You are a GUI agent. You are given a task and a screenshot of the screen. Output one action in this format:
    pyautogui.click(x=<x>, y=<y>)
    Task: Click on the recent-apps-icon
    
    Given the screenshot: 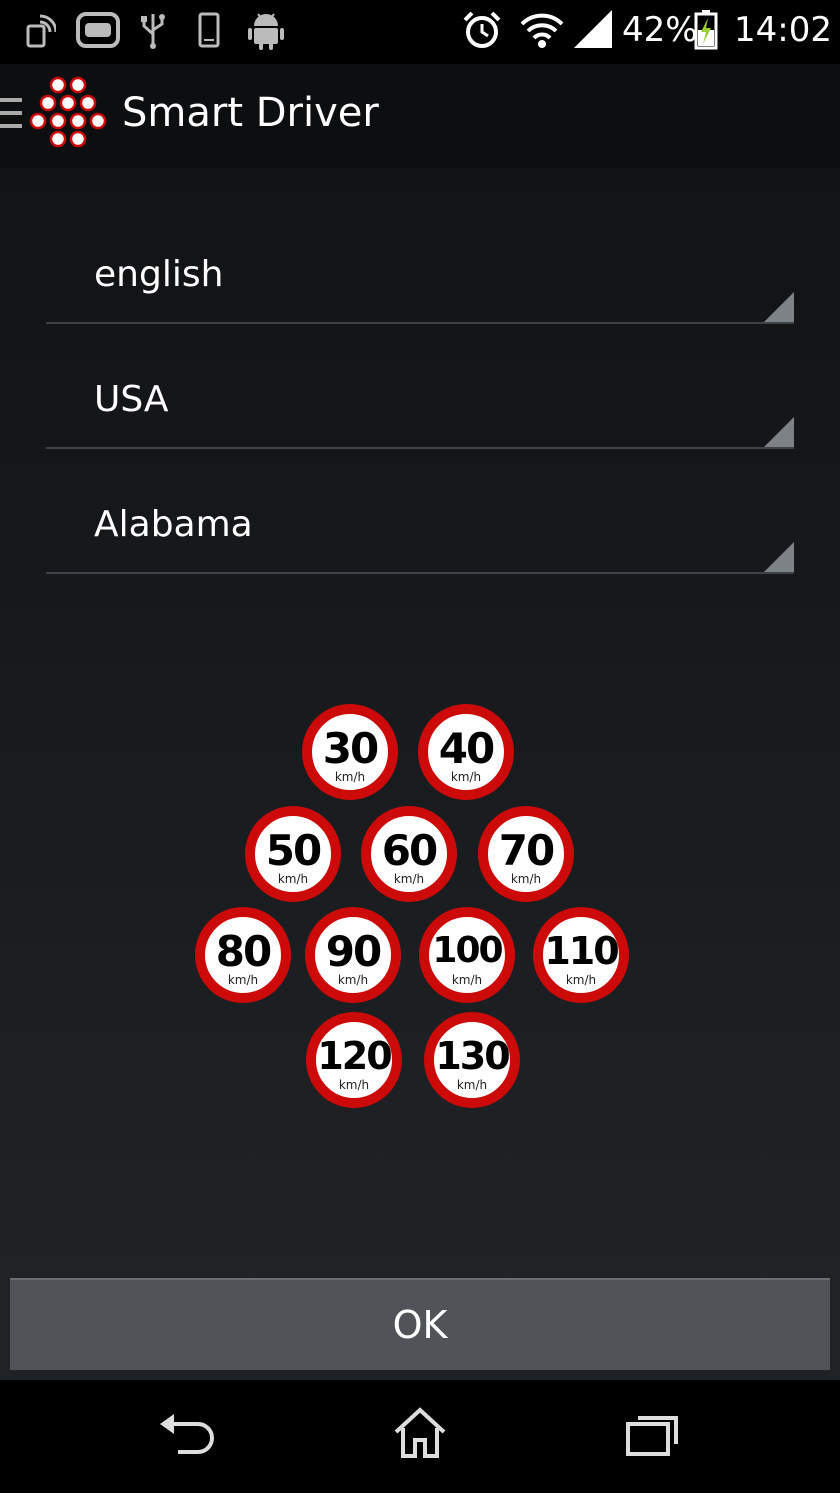 What is the action you would take?
    pyautogui.click(x=653, y=1434)
    